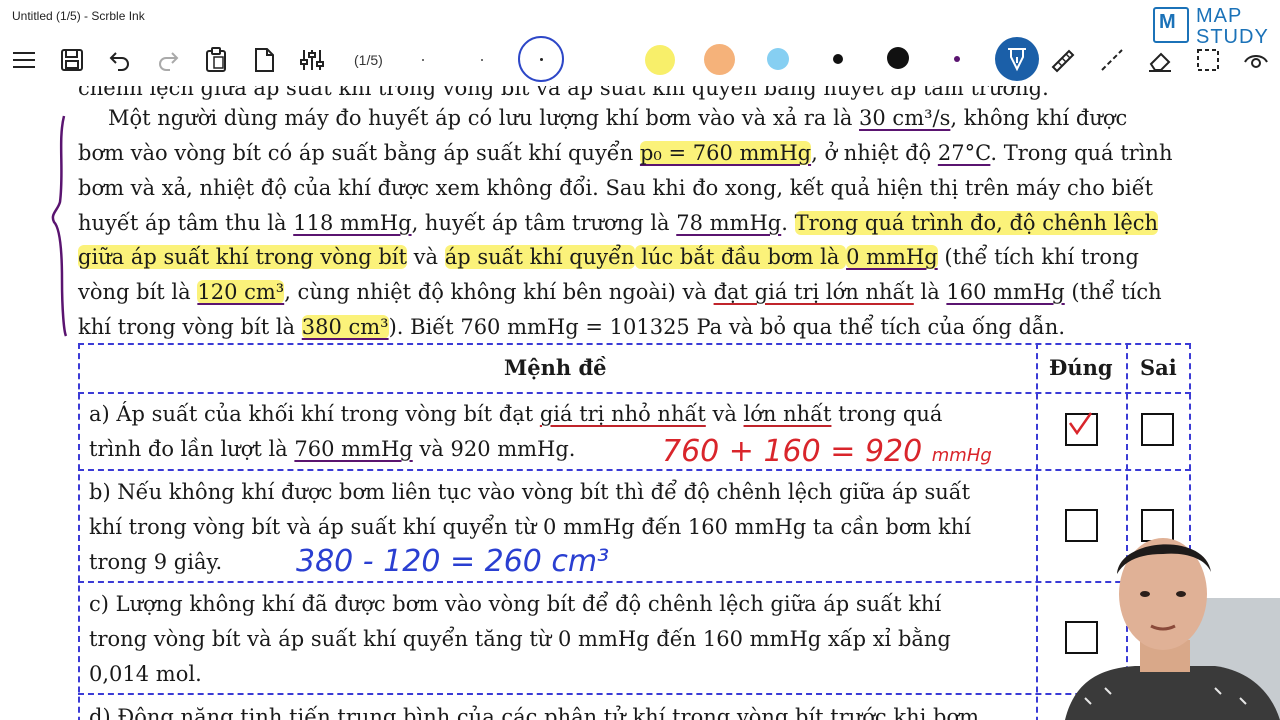 Image resolution: width=1280 pixels, height=720 pixels. I want to click on map-study-logo: M MAP STUDY, so click(1214, 26).